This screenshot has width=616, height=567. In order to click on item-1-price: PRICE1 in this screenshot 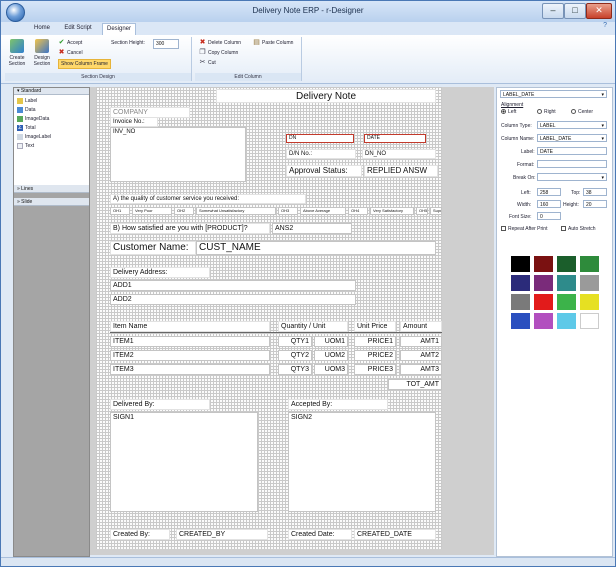, I will do `click(375, 341)`.